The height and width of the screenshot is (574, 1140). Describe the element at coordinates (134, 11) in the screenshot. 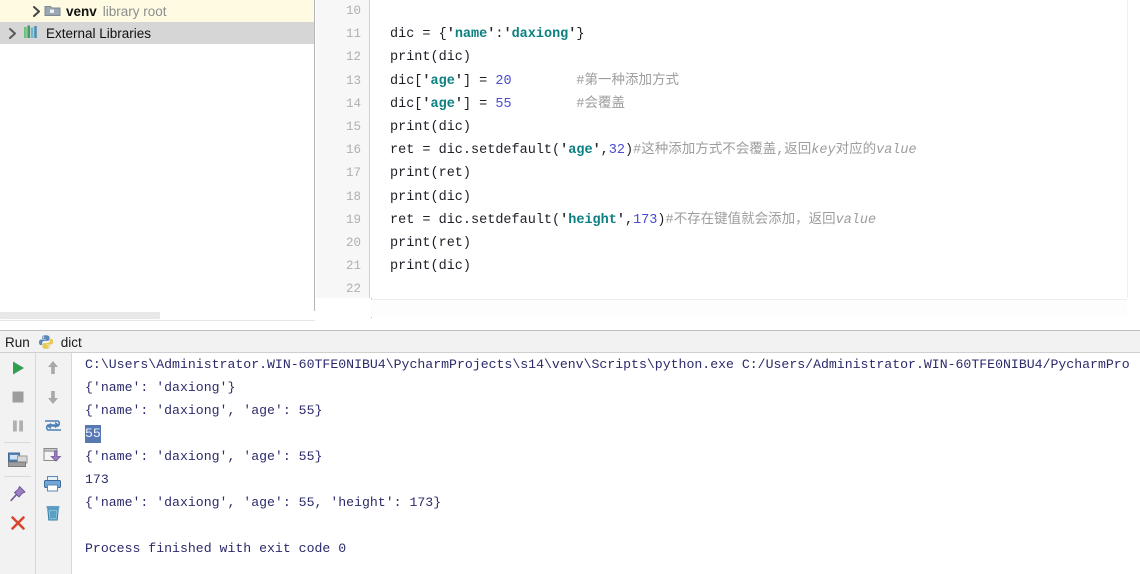

I see `tree-item-sublabel: library root` at that location.